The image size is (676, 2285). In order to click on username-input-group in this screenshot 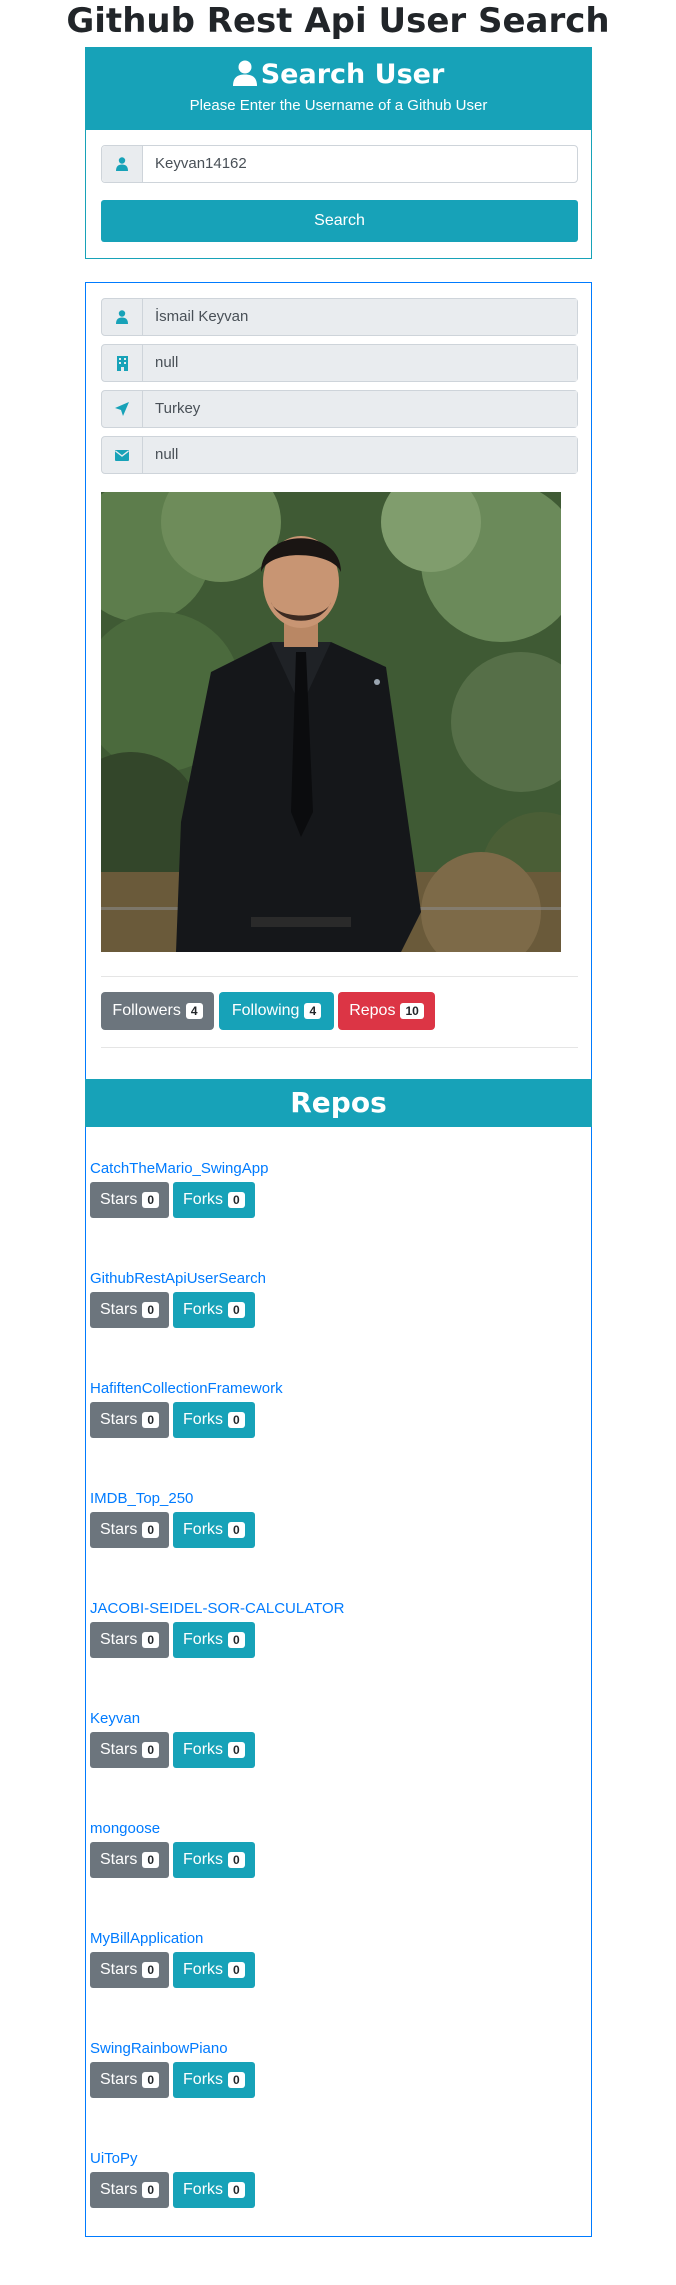, I will do `click(339, 164)`.